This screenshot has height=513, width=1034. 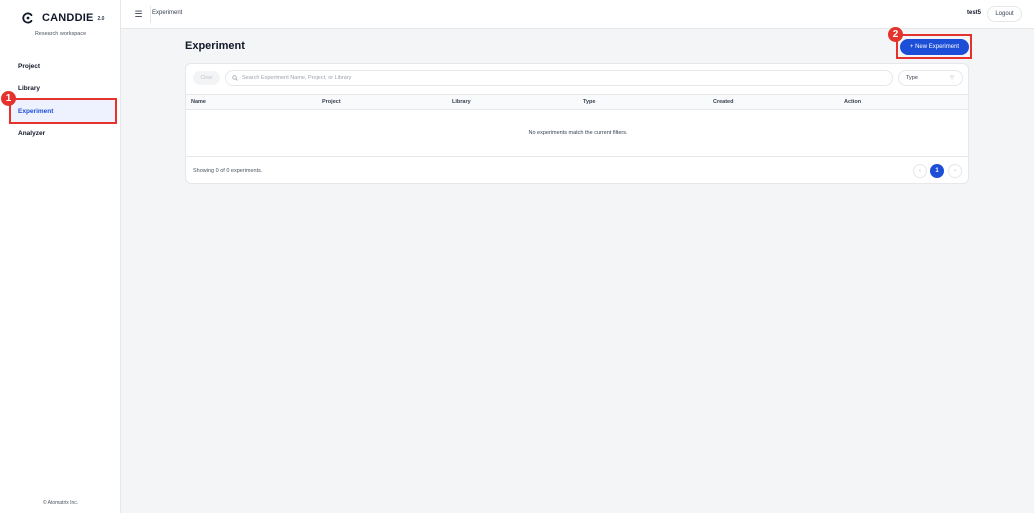 What do you see at coordinates (577, 14) in the screenshot?
I see `topbar: ☰ Experiment test5 Logout` at bounding box center [577, 14].